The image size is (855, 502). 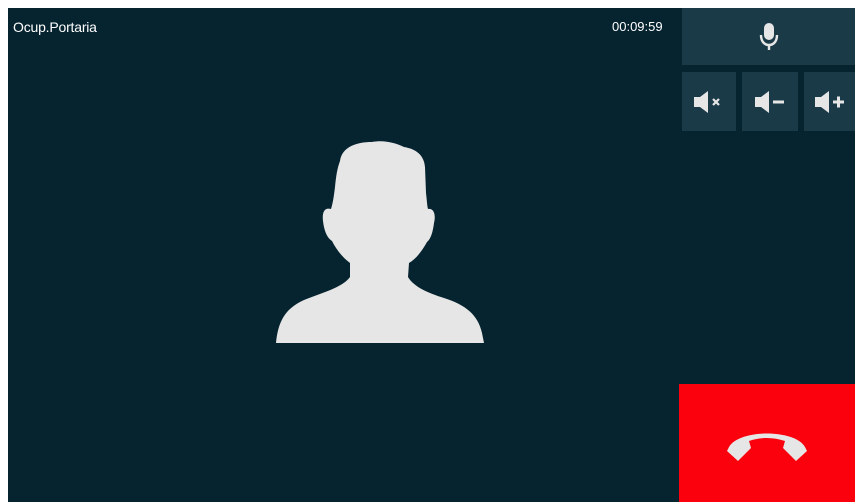 I want to click on caller-name: Ocup.Portaria, so click(x=55, y=27).